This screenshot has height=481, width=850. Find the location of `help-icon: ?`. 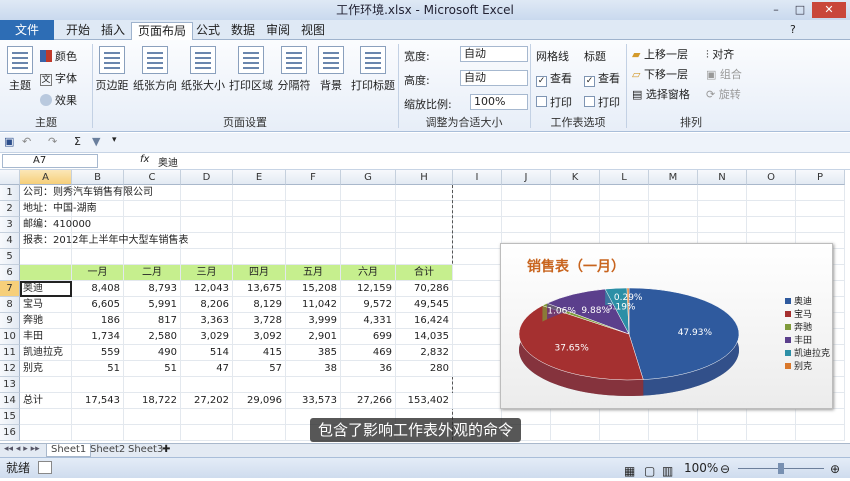

help-icon: ? is located at coordinates (793, 29).